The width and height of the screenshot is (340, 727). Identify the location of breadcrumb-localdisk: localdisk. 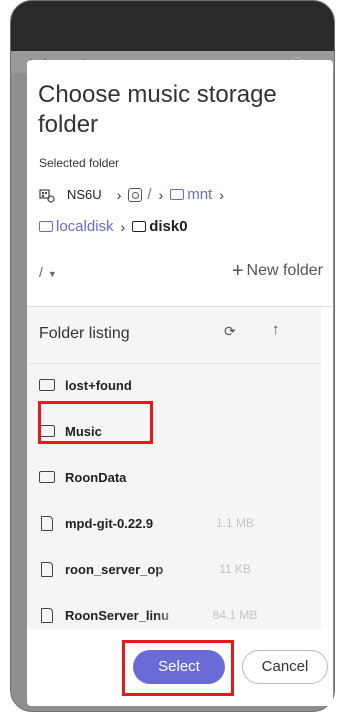
(76, 226).